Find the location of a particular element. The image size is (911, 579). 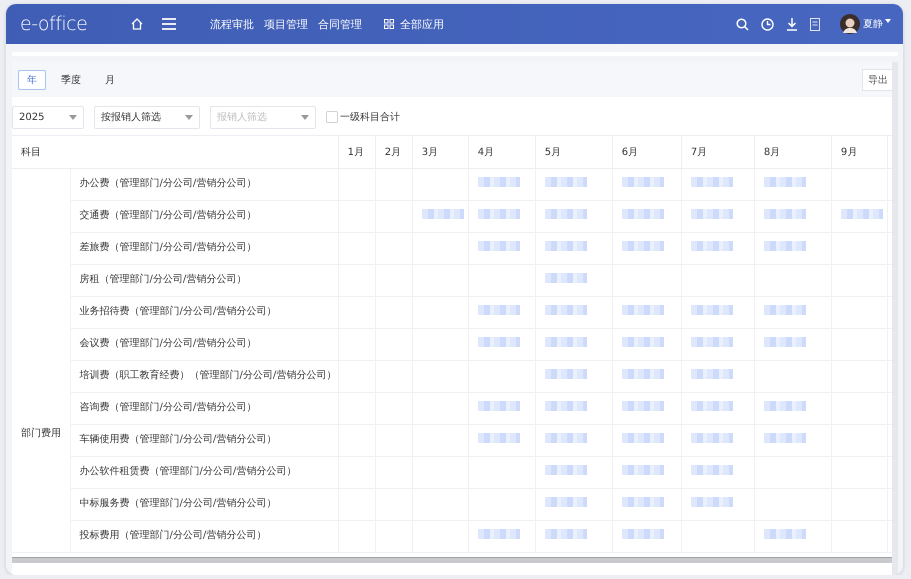

column-header: 3月 is located at coordinates (440, 152).